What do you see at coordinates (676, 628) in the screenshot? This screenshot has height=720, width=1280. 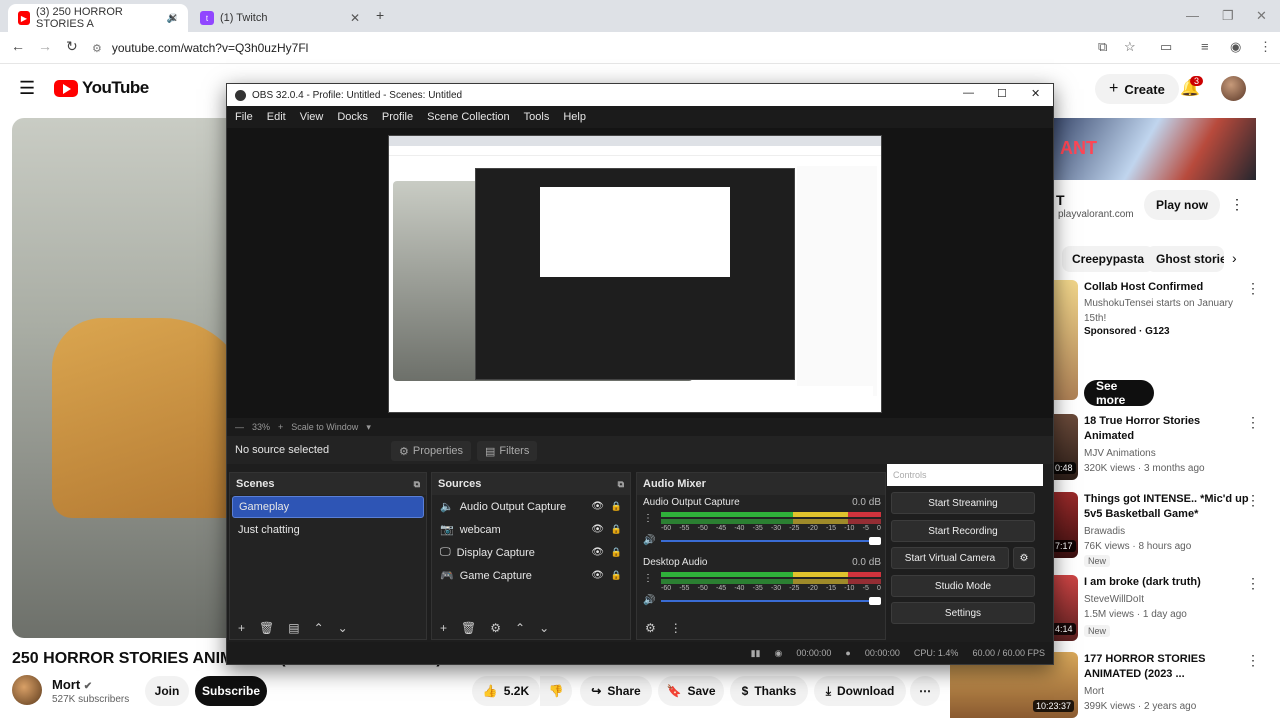 I see `mixer-menu-icon: ⋮` at bounding box center [676, 628].